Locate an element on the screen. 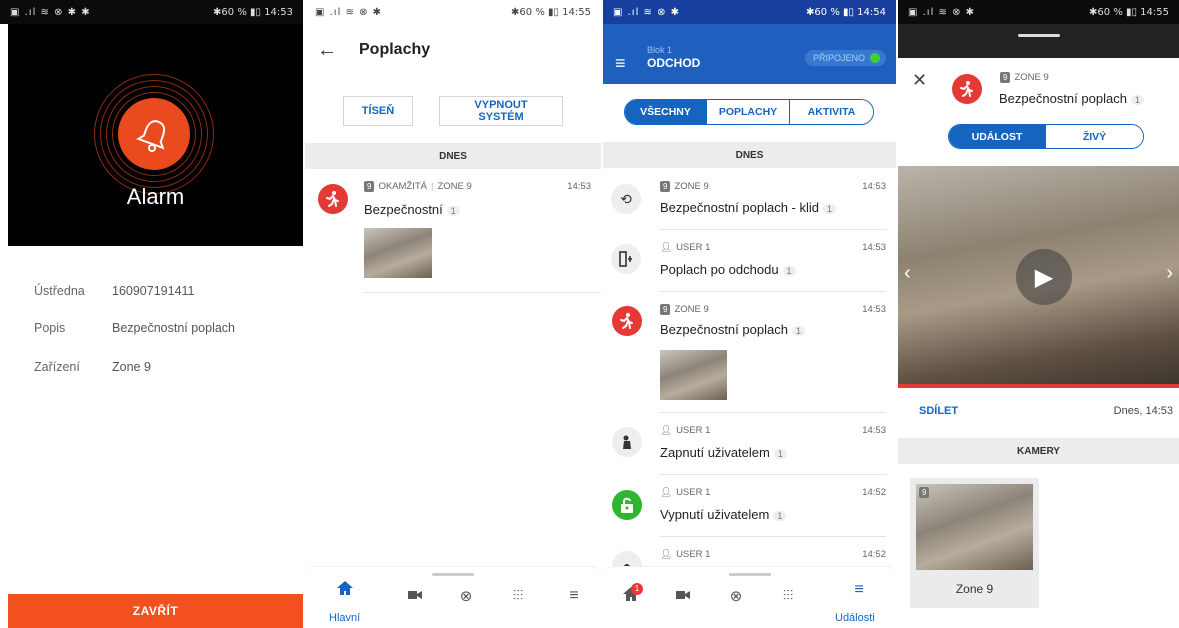  section-header-today: DNES is located at coordinates (453, 156).